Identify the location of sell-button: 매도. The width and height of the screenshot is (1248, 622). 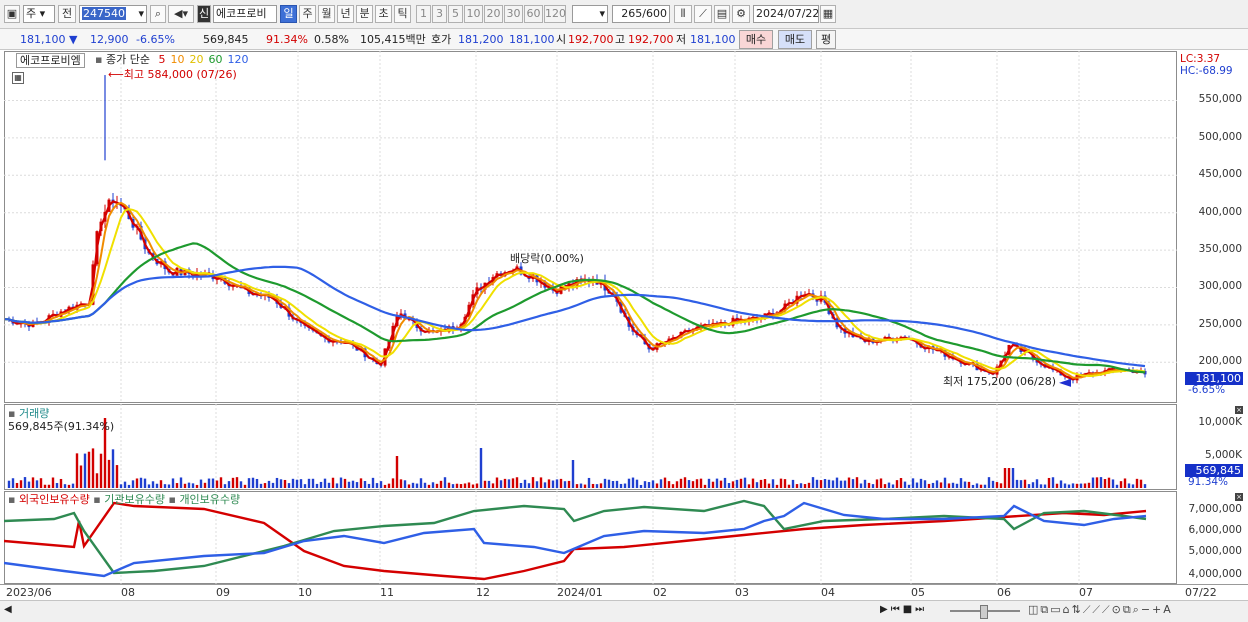
(795, 39).